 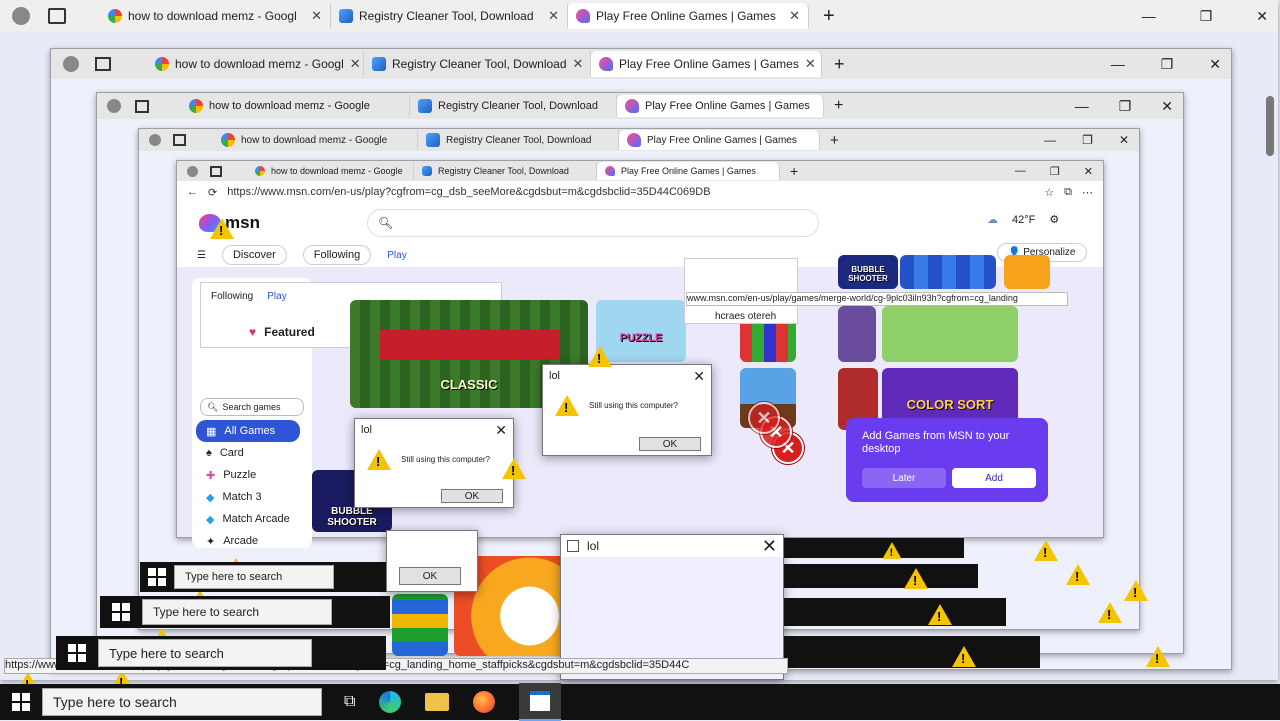 What do you see at coordinates (1049, 192) in the screenshot?
I see `star-icon: ☆` at bounding box center [1049, 192].